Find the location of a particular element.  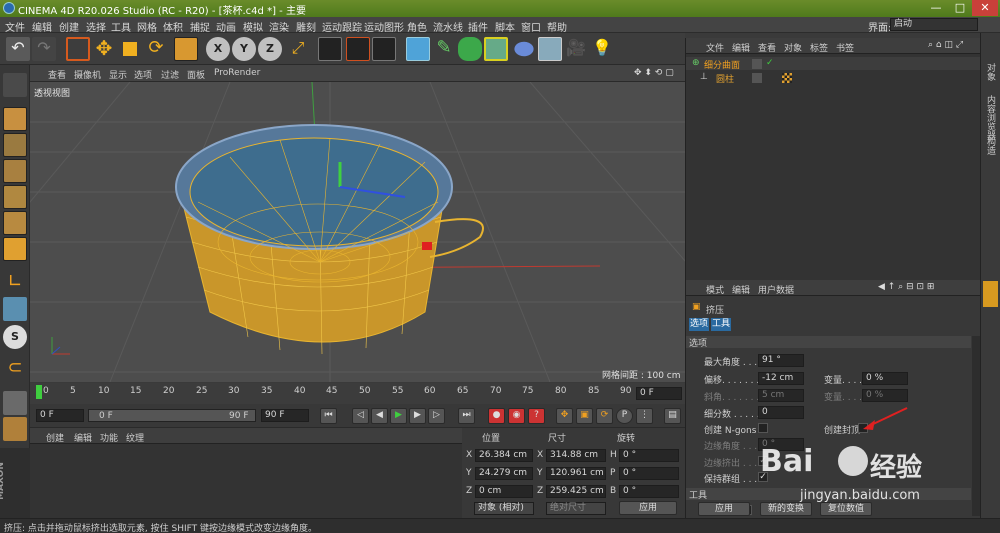

viewport-menu-camera: 摄像机 is located at coordinates (87, 74).